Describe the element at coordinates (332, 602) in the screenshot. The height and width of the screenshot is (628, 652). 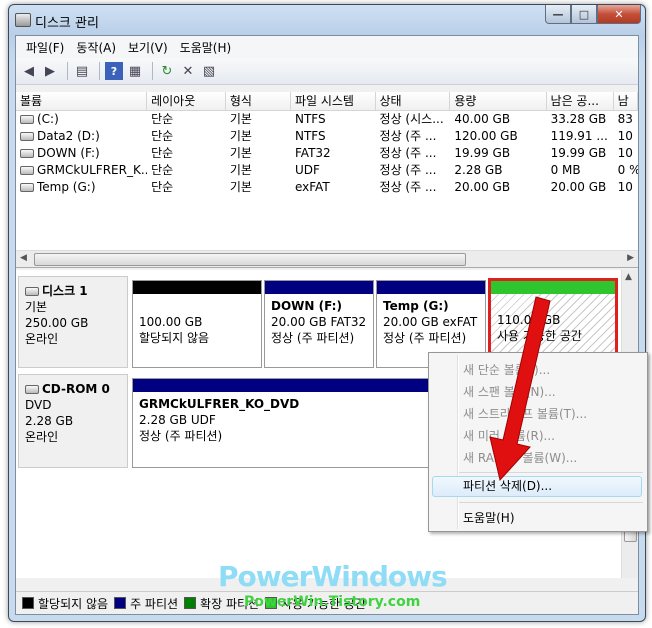
I see `watermark-url: PowerWin.Tistory.com` at that location.